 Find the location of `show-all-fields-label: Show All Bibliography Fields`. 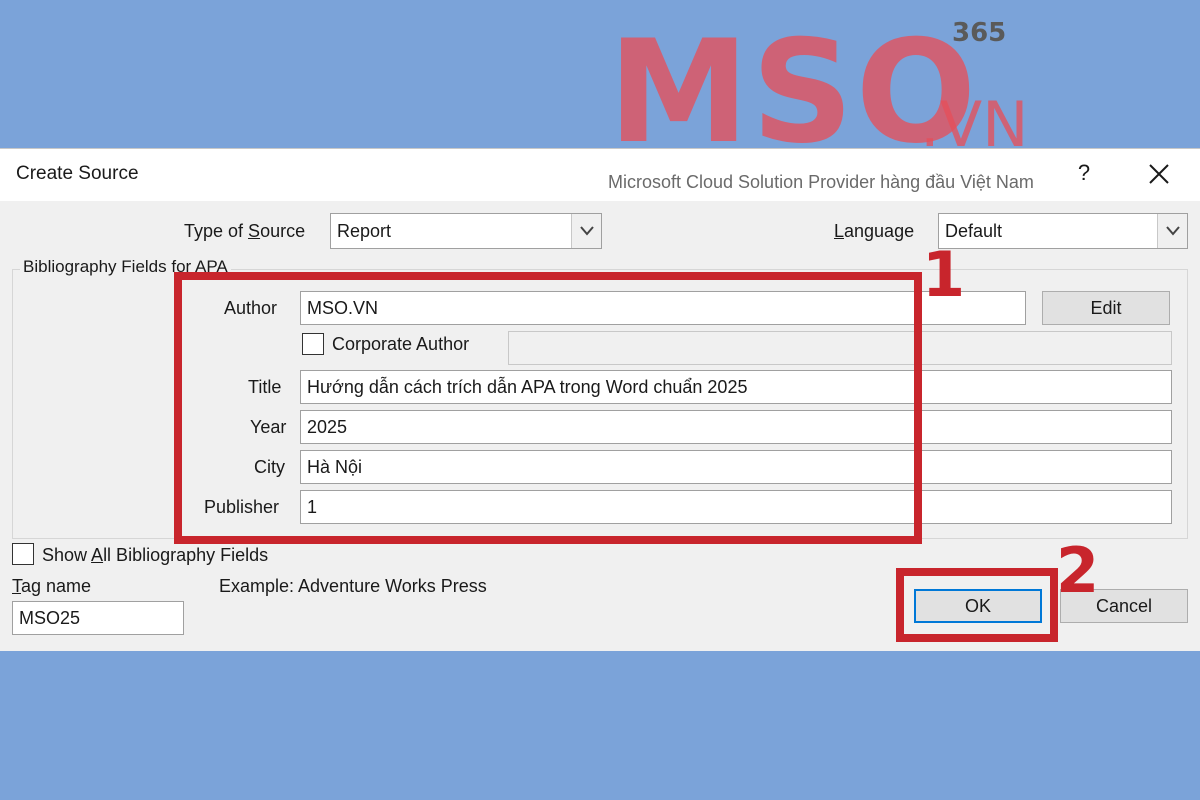

show-all-fields-label: Show All Bibliography Fields is located at coordinates (155, 555).